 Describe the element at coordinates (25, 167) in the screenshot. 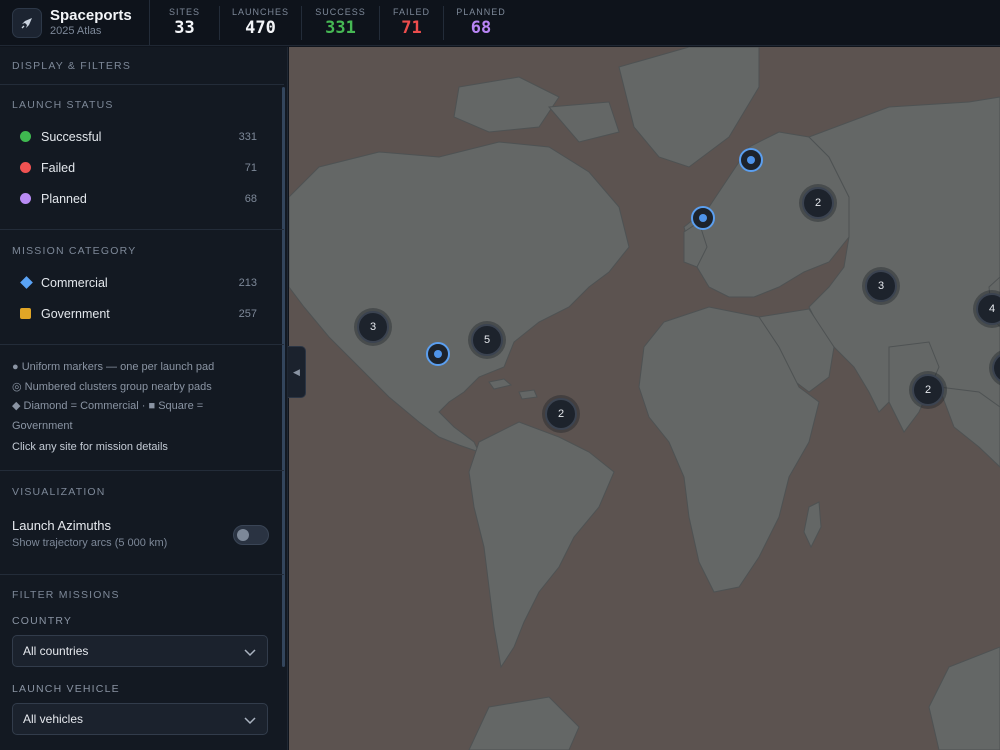

I see `status-dot-red` at that location.